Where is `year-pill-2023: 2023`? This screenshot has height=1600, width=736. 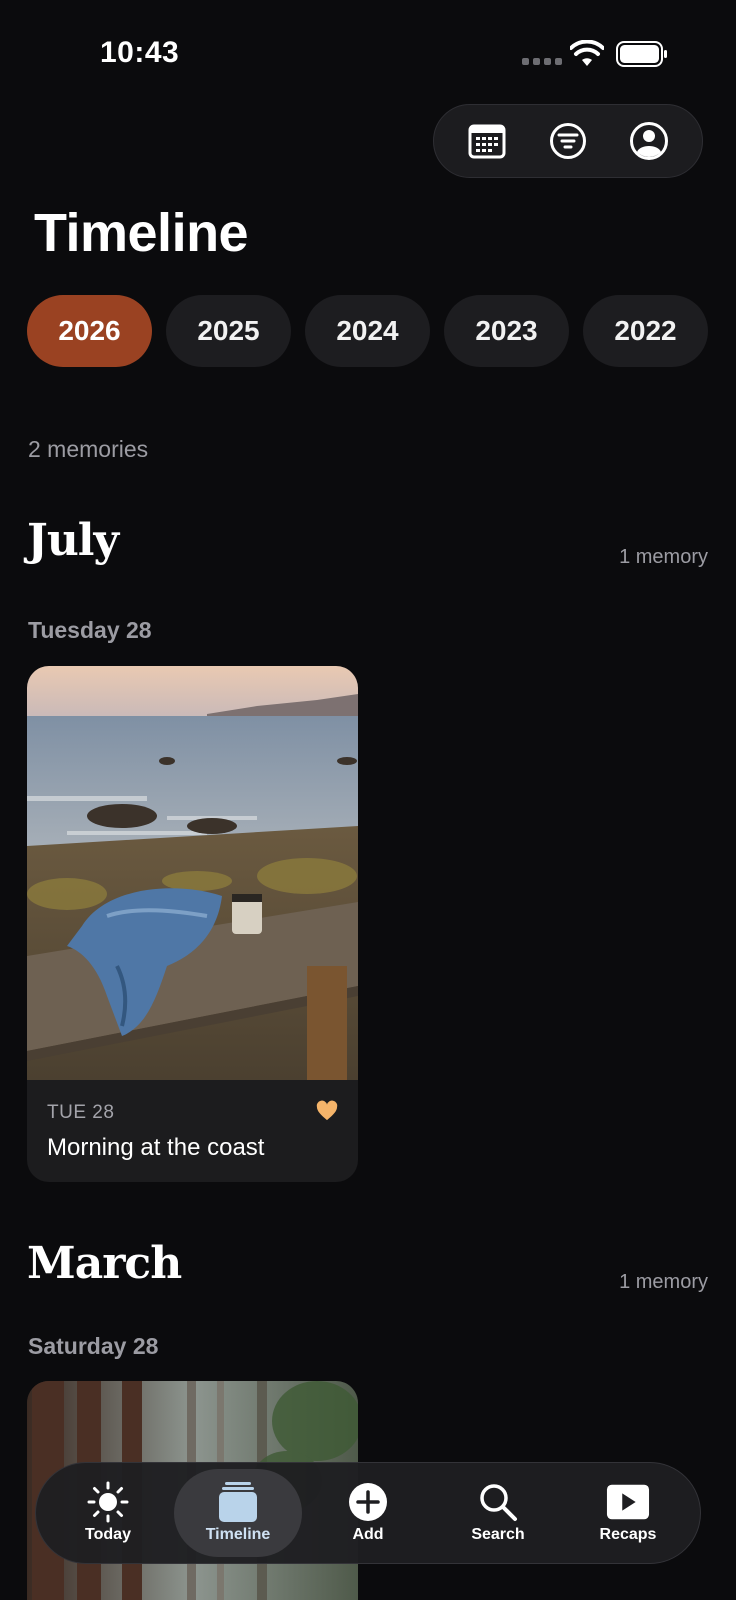
year-pill-2023: 2023 is located at coordinates (506, 331).